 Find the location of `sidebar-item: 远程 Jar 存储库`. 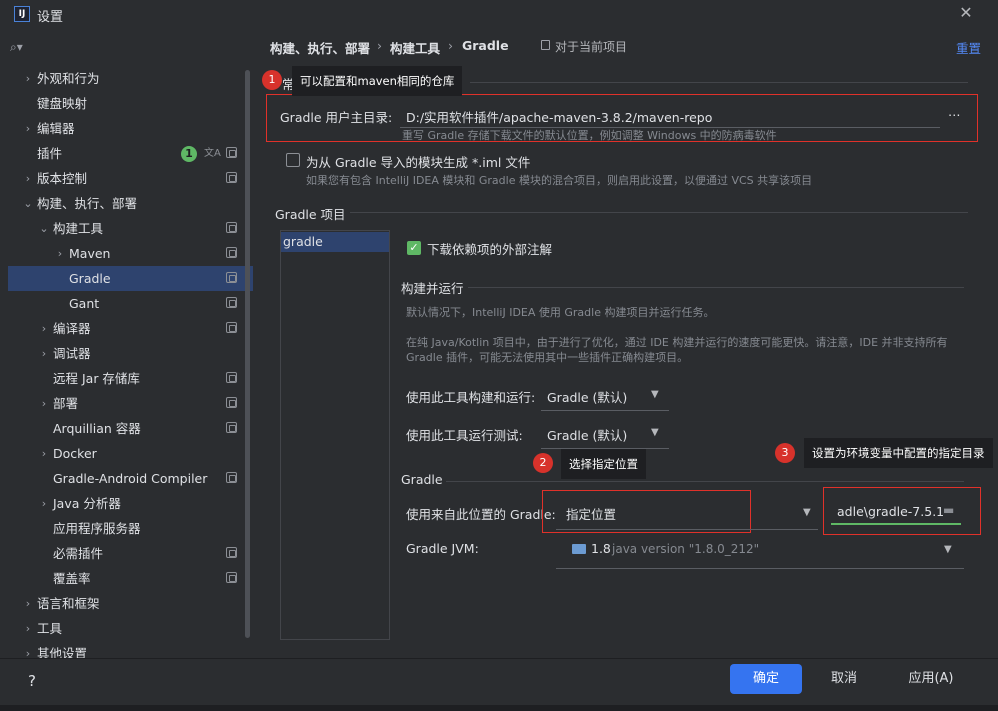

sidebar-item: 远程 Jar 存储库 is located at coordinates (130, 378).